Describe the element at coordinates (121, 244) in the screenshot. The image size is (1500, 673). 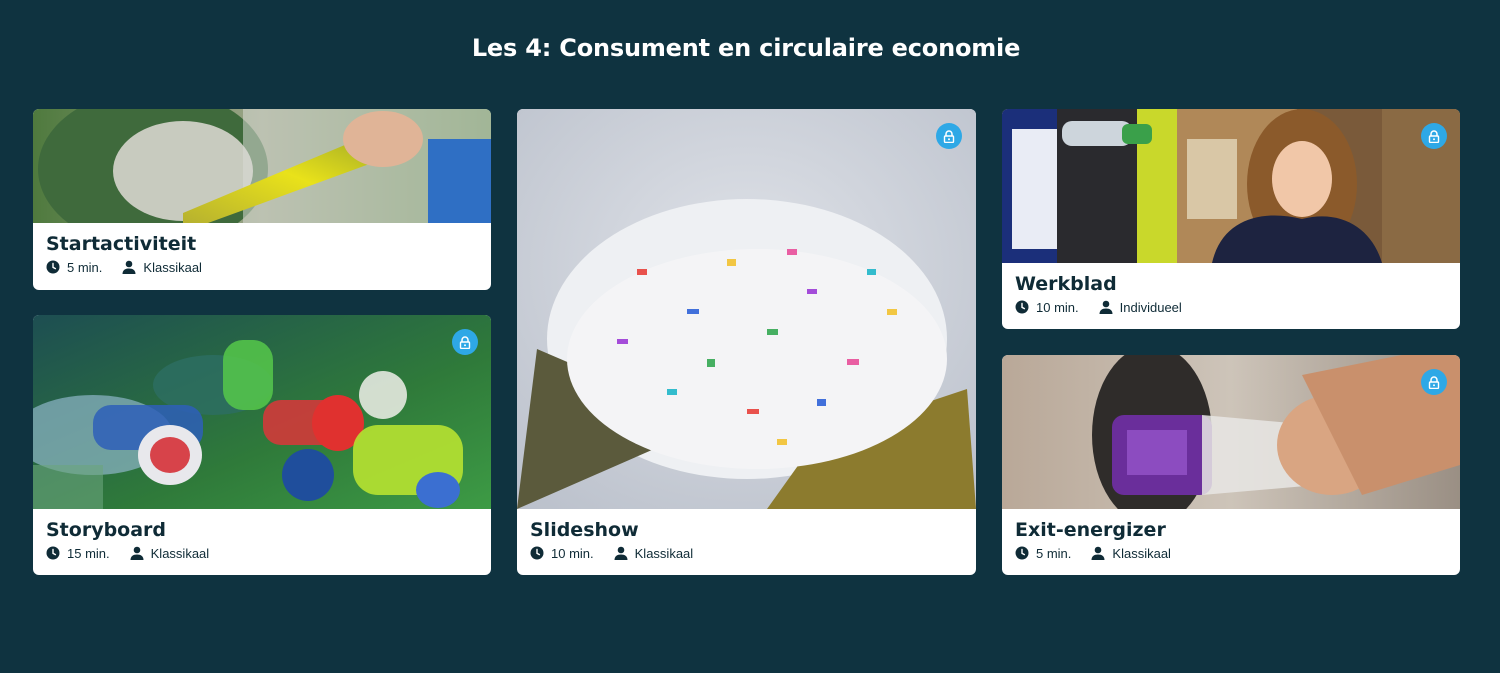
I see `activity-title: Startactiviteit` at that location.